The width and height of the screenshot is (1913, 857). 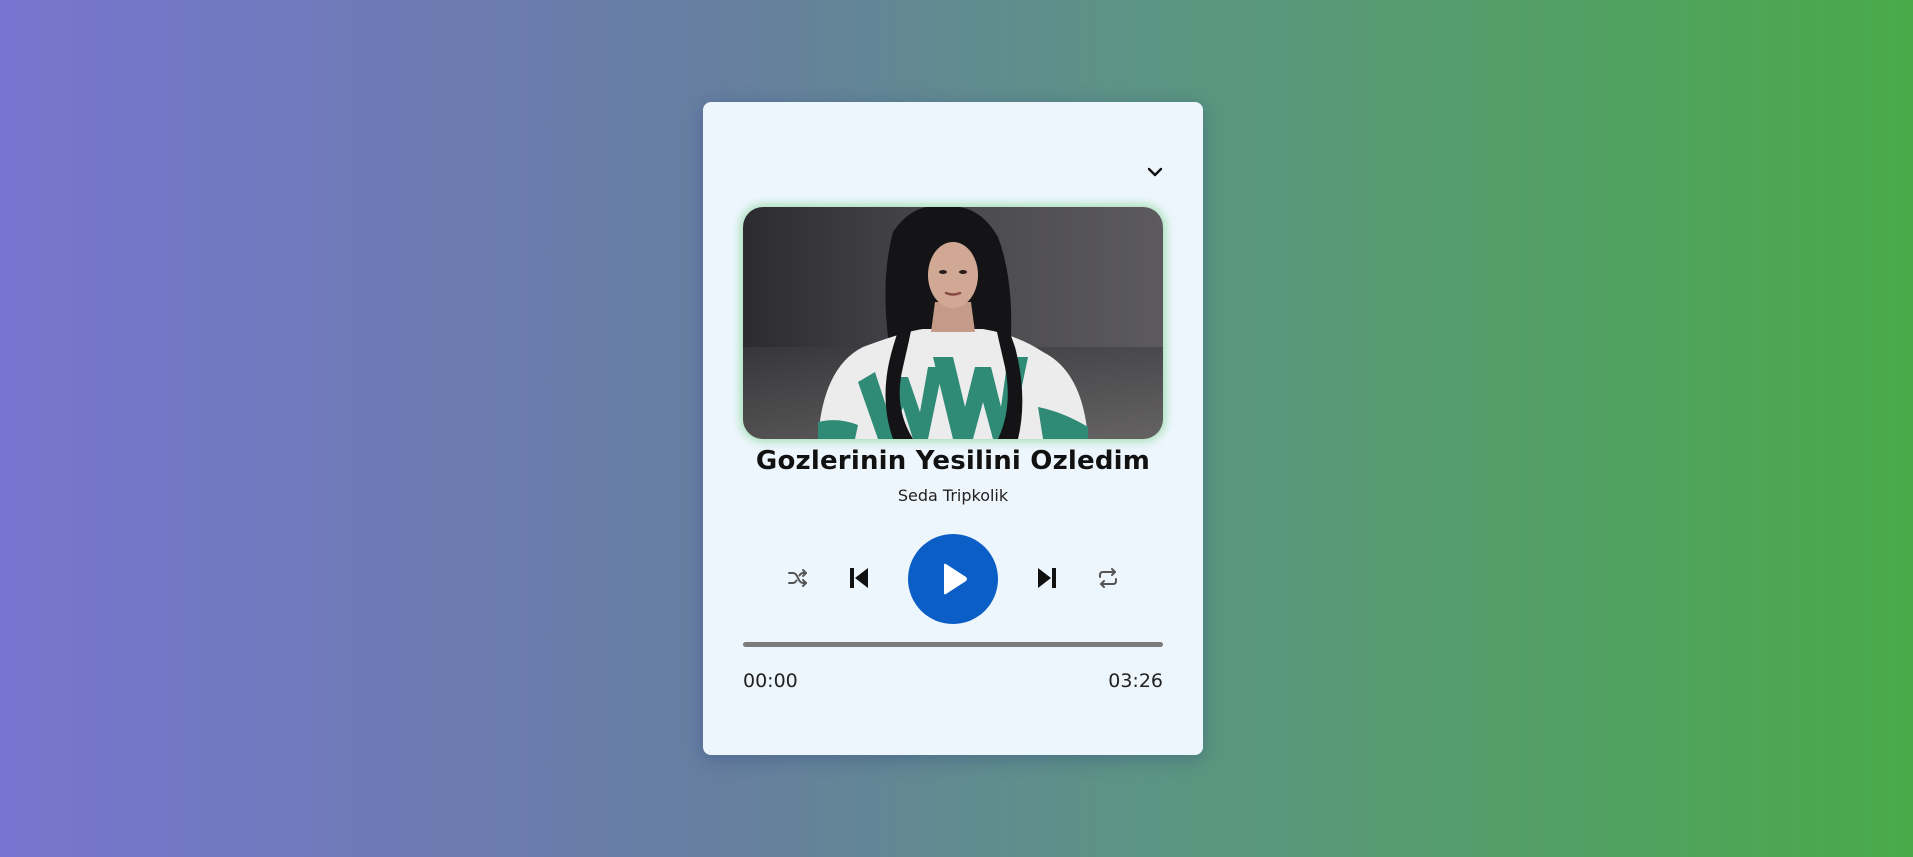 I want to click on repeat-button, so click(x=1108, y=578).